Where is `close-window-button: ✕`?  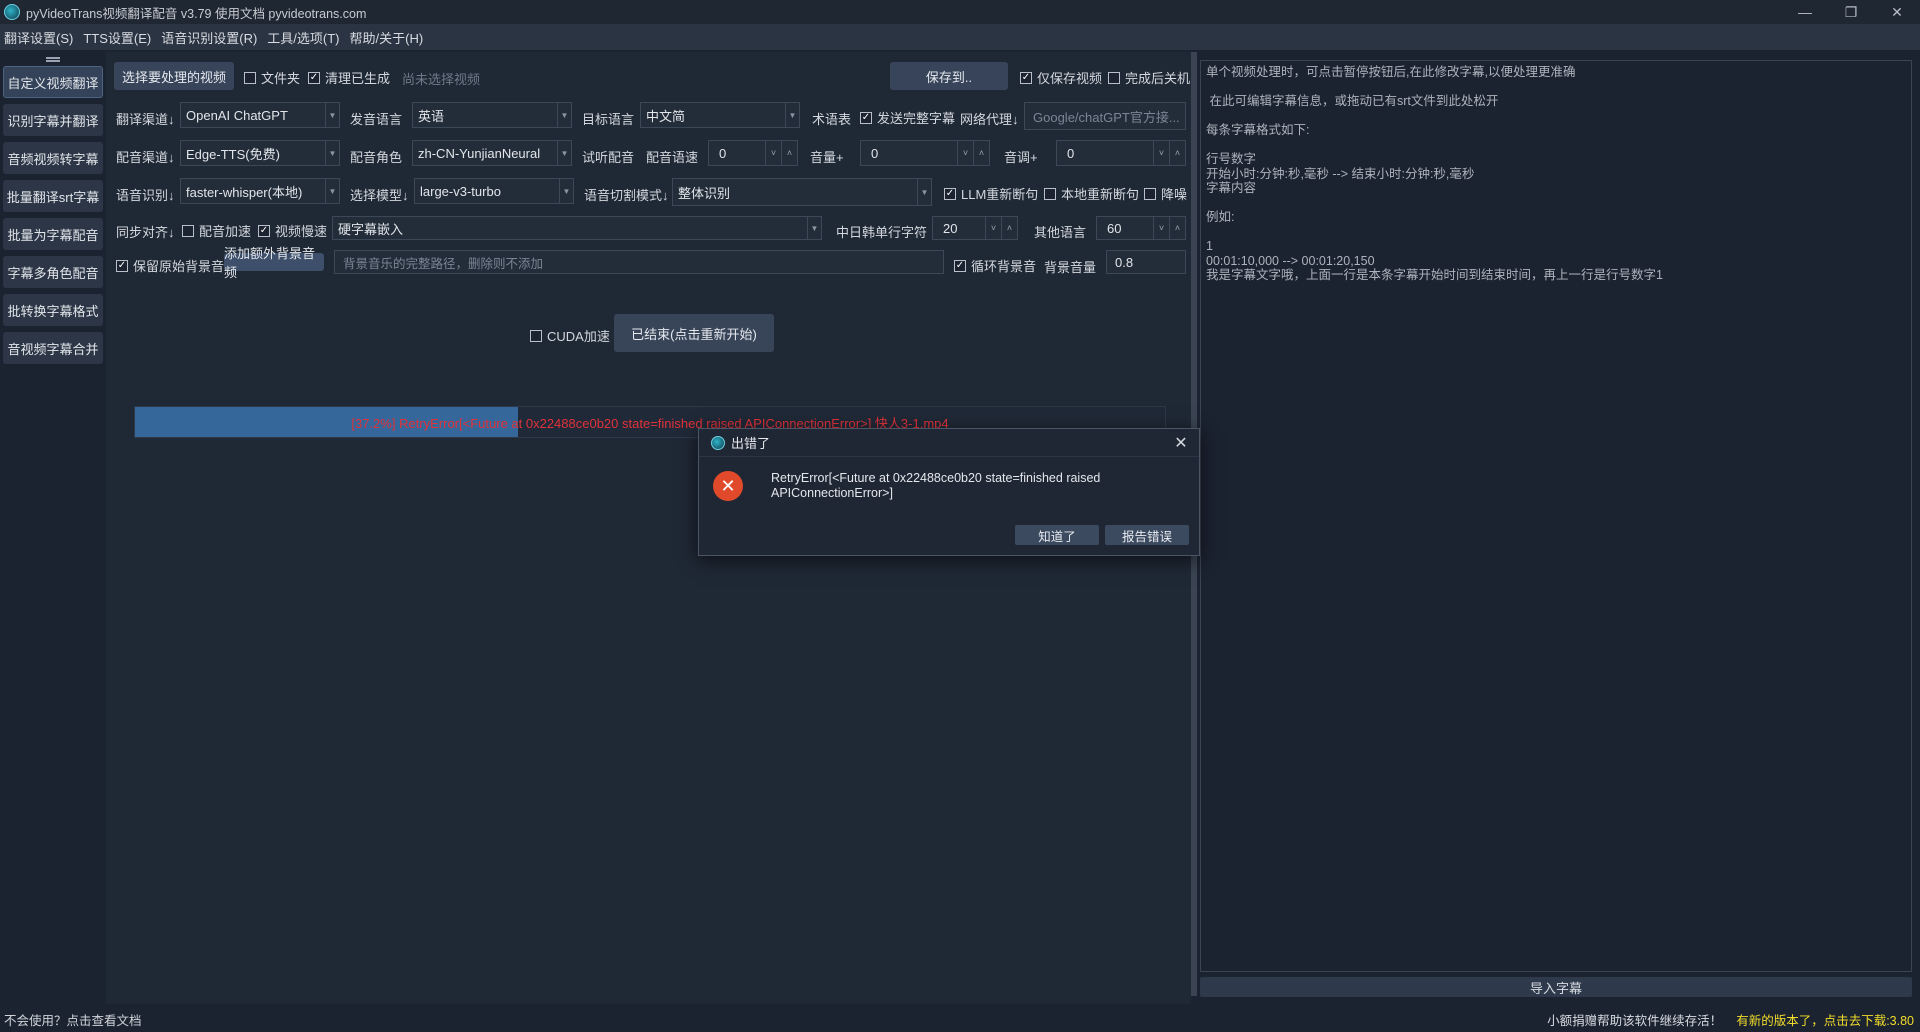 close-window-button: ✕ is located at coordinates (1897, 12).